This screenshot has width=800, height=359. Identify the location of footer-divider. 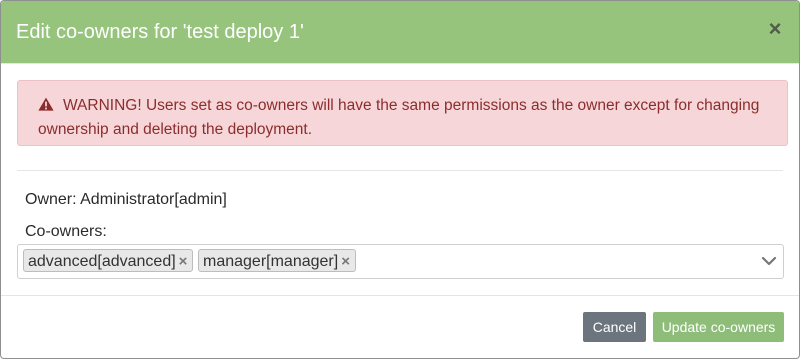
(400, 295).